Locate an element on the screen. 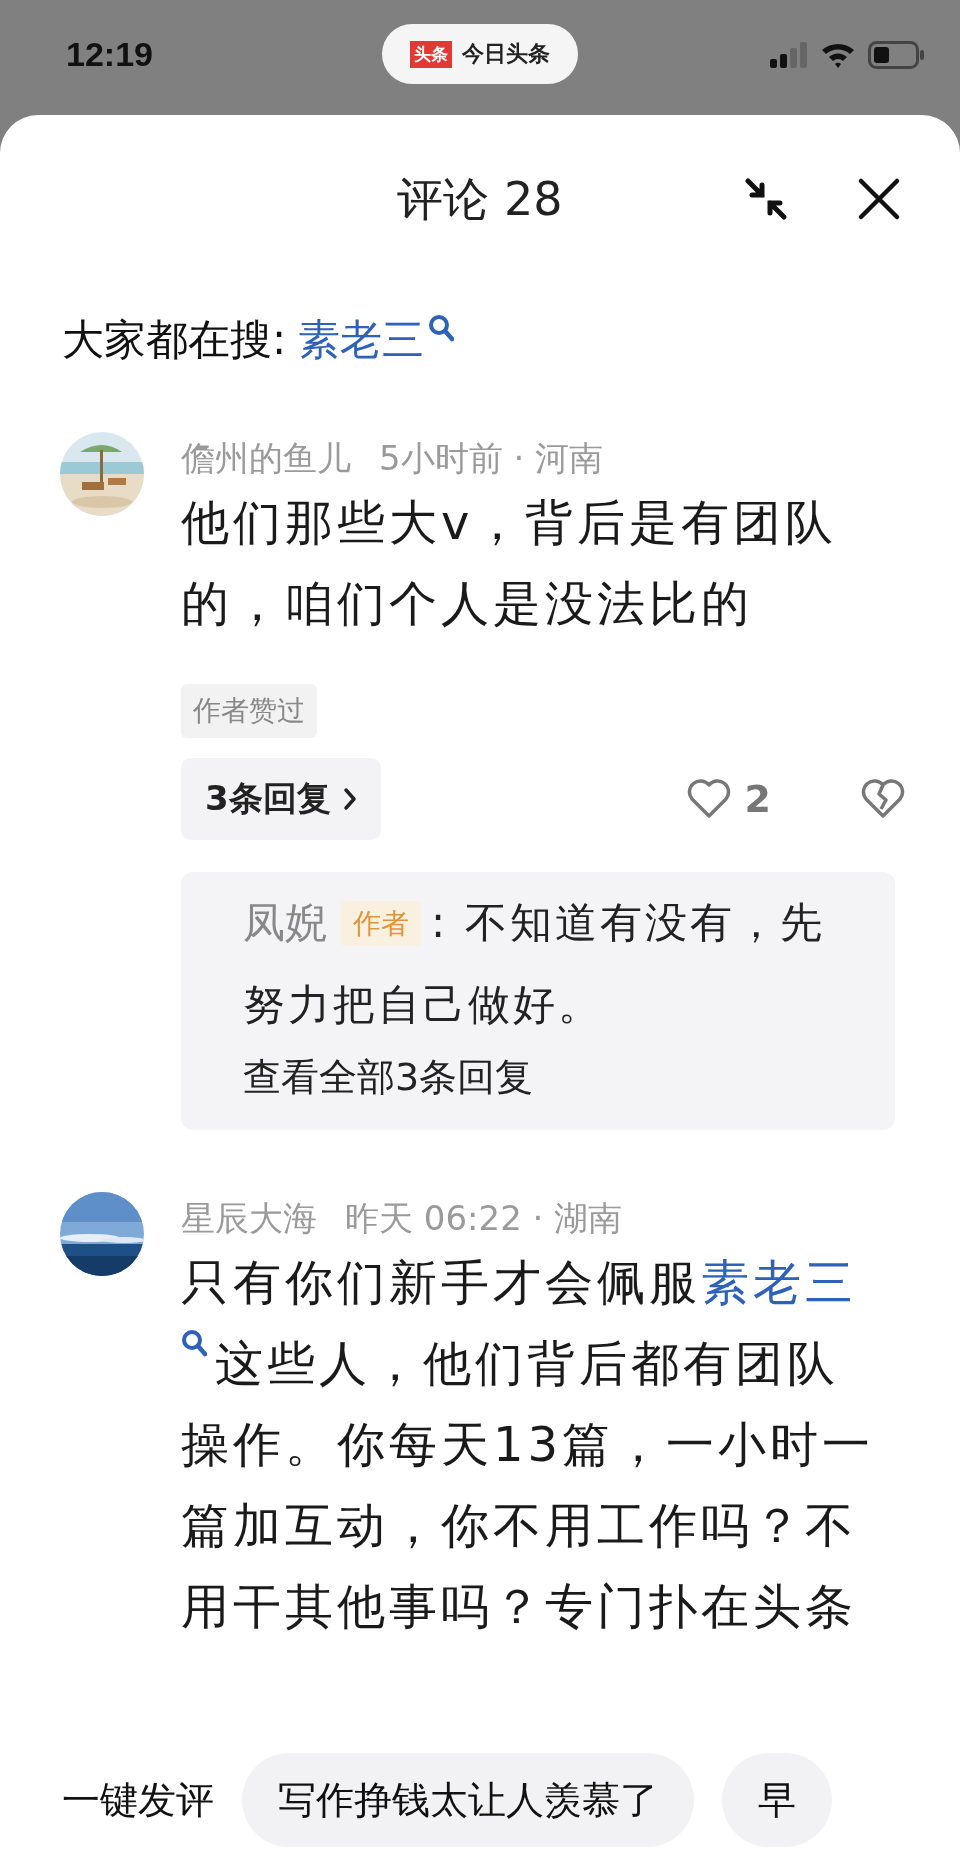 The image size is (960, 1872). trending-label: 大家都在搜: is located at coordinates (174, 340).